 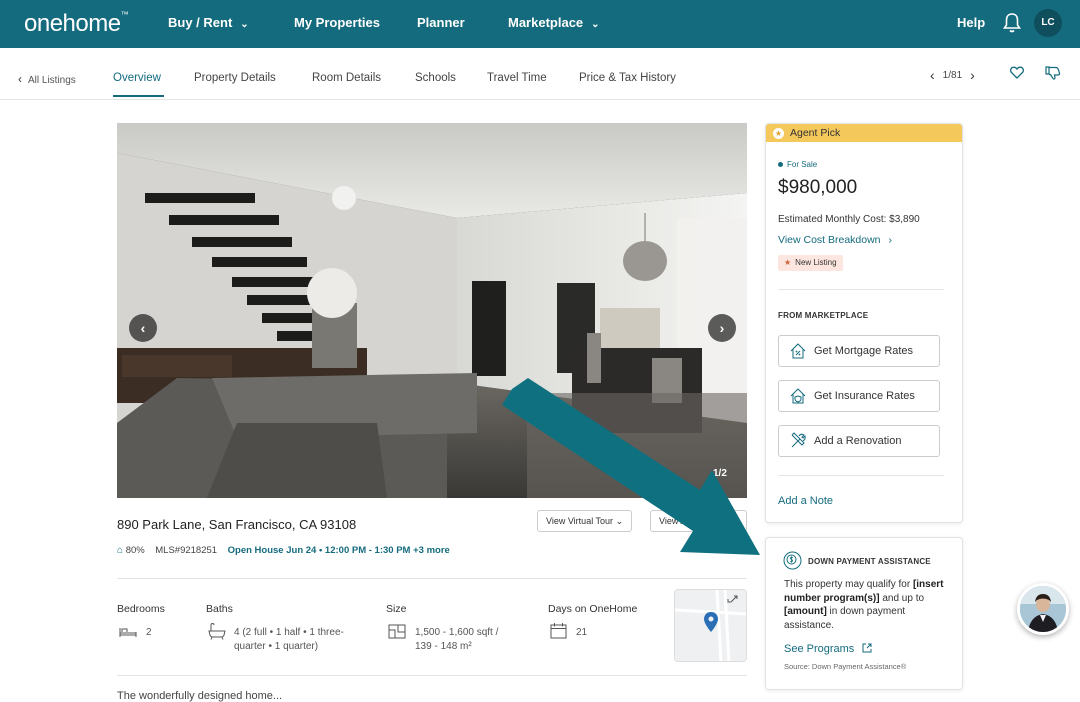 What do you see at coordinates (435, 78) in the screenshot?
I see `tab-schools: Schools` at bounding box center [435, 78].